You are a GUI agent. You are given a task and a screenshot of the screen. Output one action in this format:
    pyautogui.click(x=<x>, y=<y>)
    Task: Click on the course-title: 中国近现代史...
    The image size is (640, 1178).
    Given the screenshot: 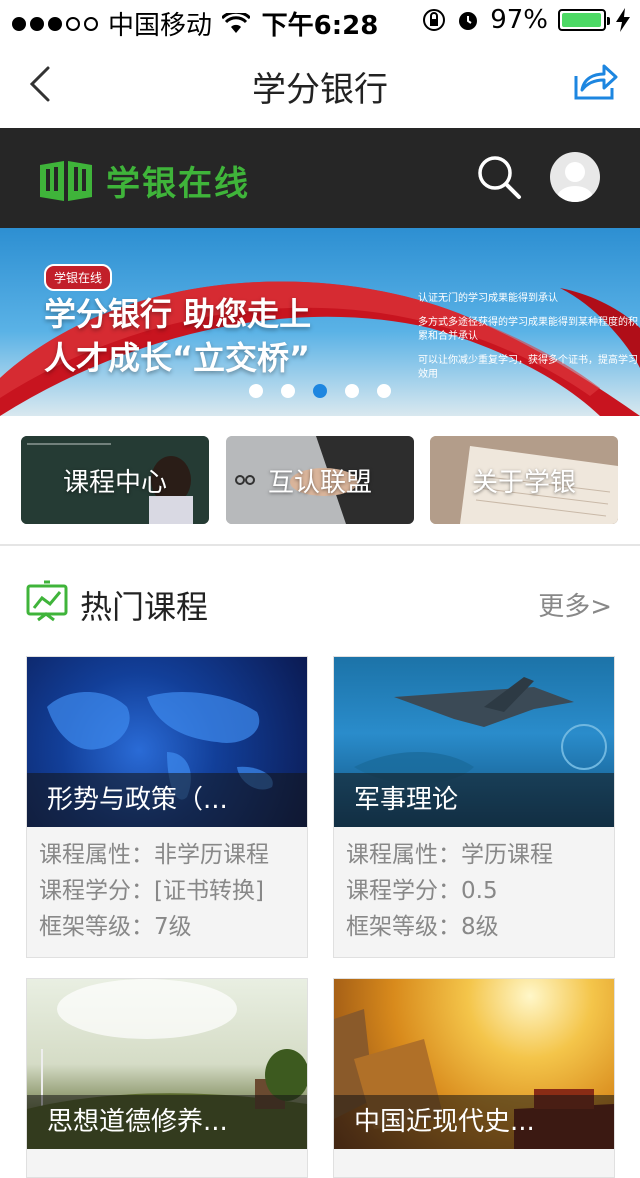 What is the action you would take?
    pyautogui.click(x=474, y=1122)
    